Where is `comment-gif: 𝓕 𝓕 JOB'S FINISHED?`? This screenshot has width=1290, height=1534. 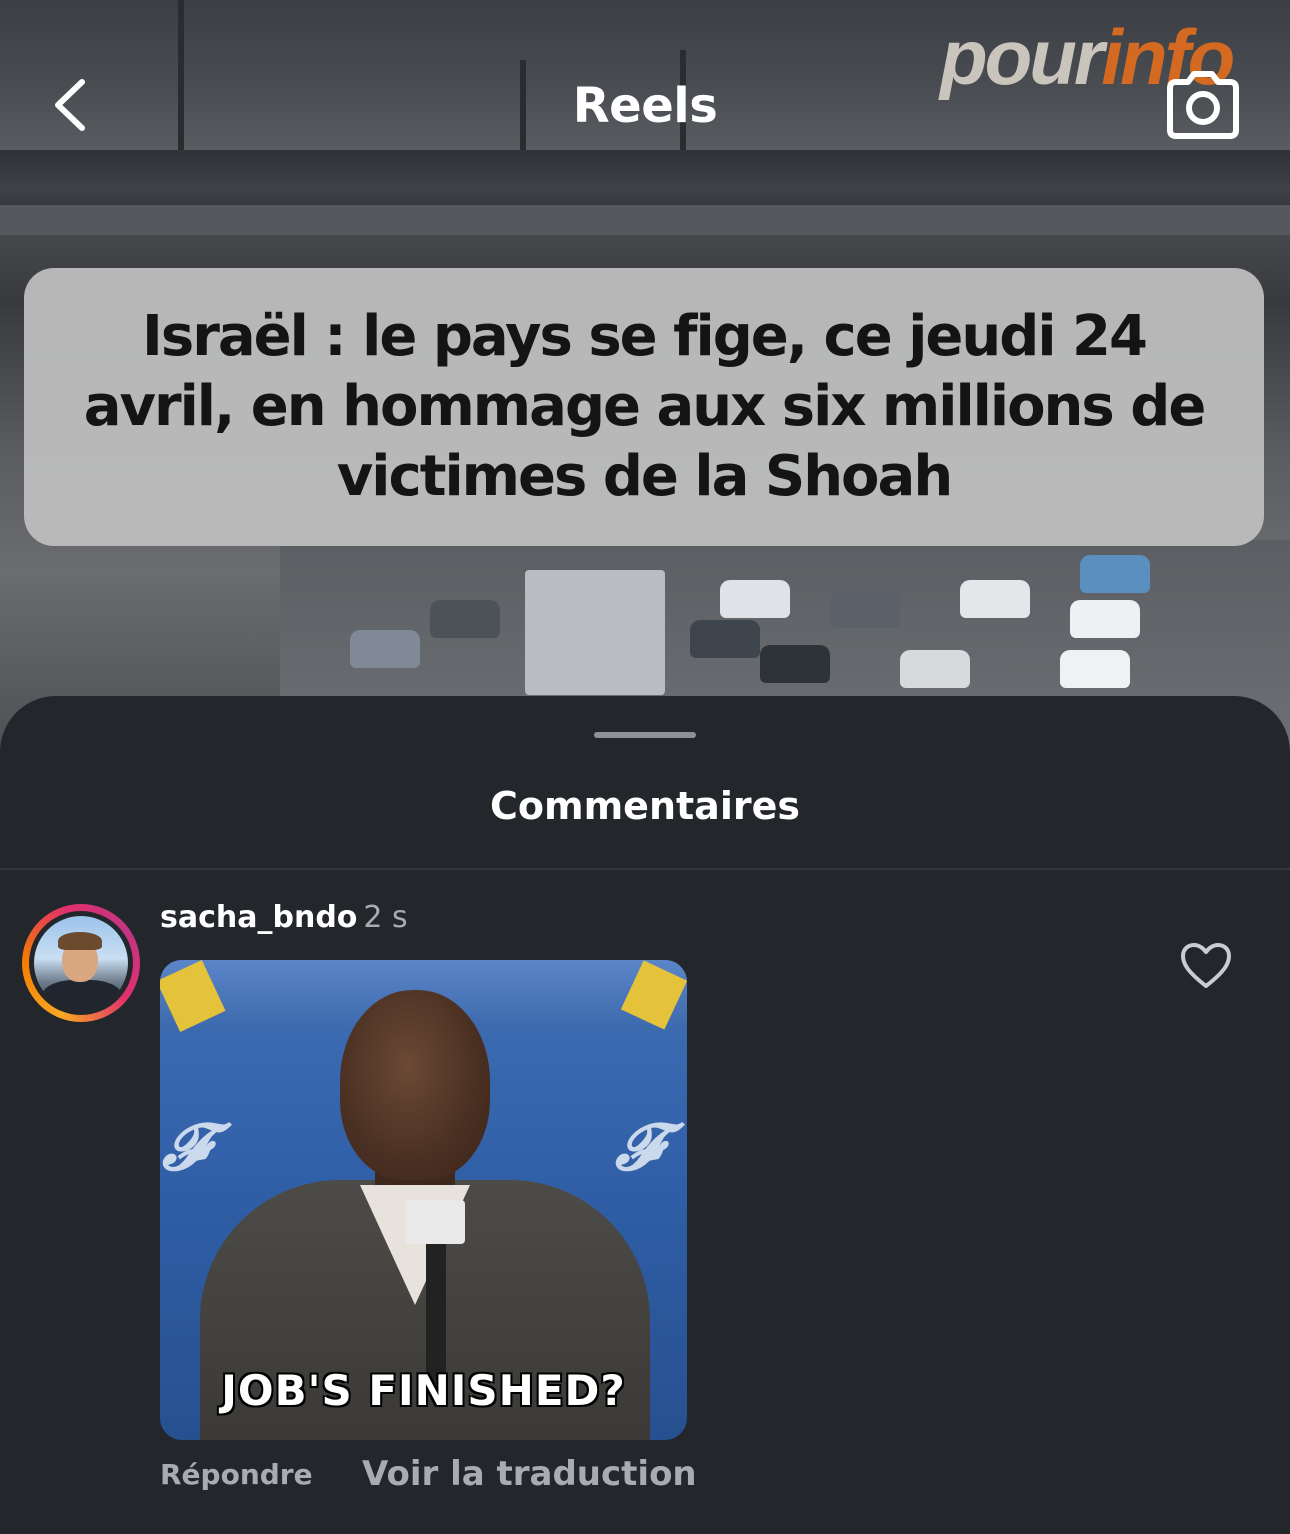 comment-gif: 𝓕 𝓕 JOB'S FINISHED? is located at coordinates (423, 1200).